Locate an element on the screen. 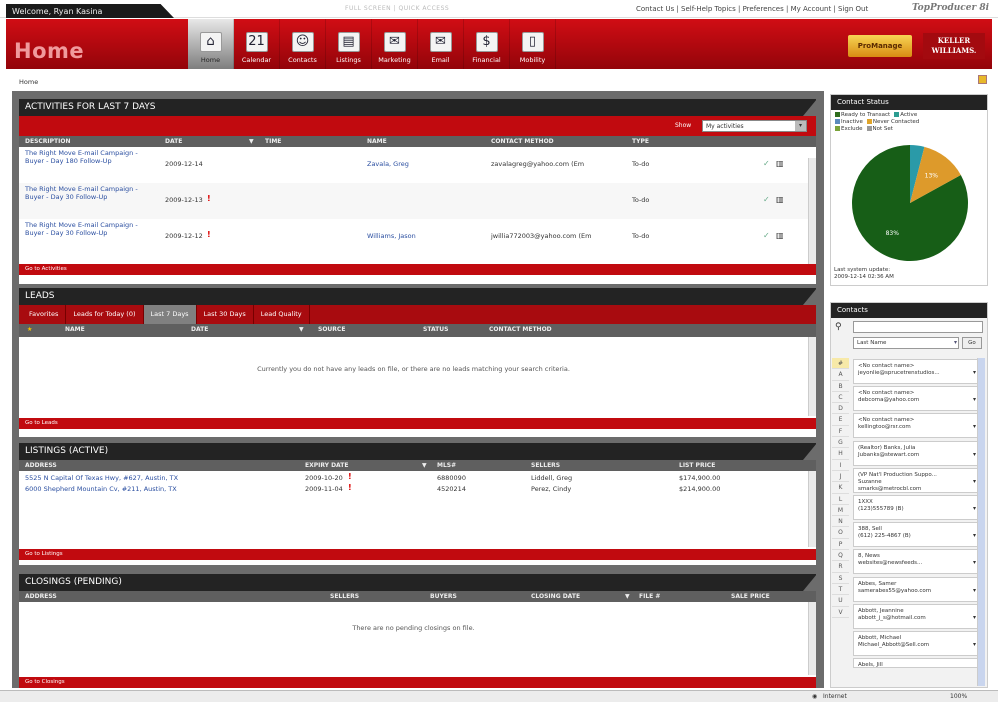 The image size is (998, 702). go-to-closings-link: Go to Closings is located at coordinates (417, 682).